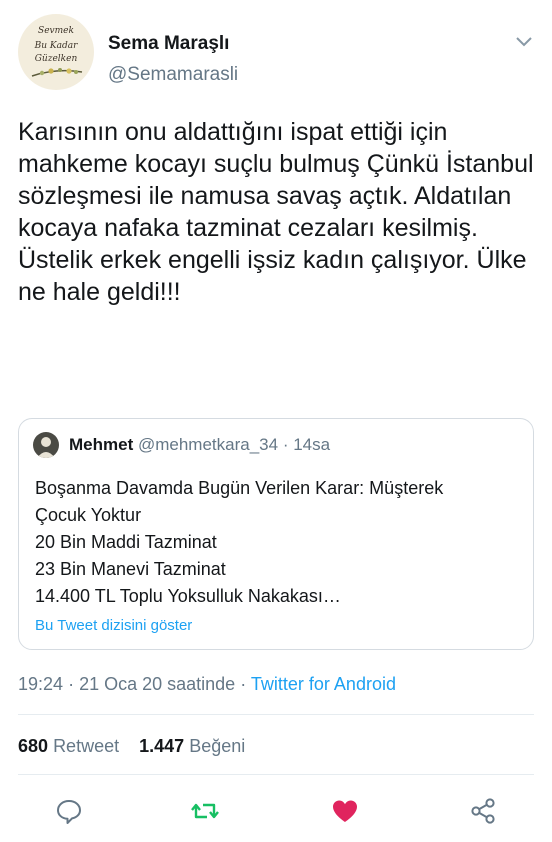 Image resolution: width=552 pixels, height=842 pixels. Describe the element at coordinates (101, 444) in the screenshot. I see `quoted-name: Mehmet` at that location.